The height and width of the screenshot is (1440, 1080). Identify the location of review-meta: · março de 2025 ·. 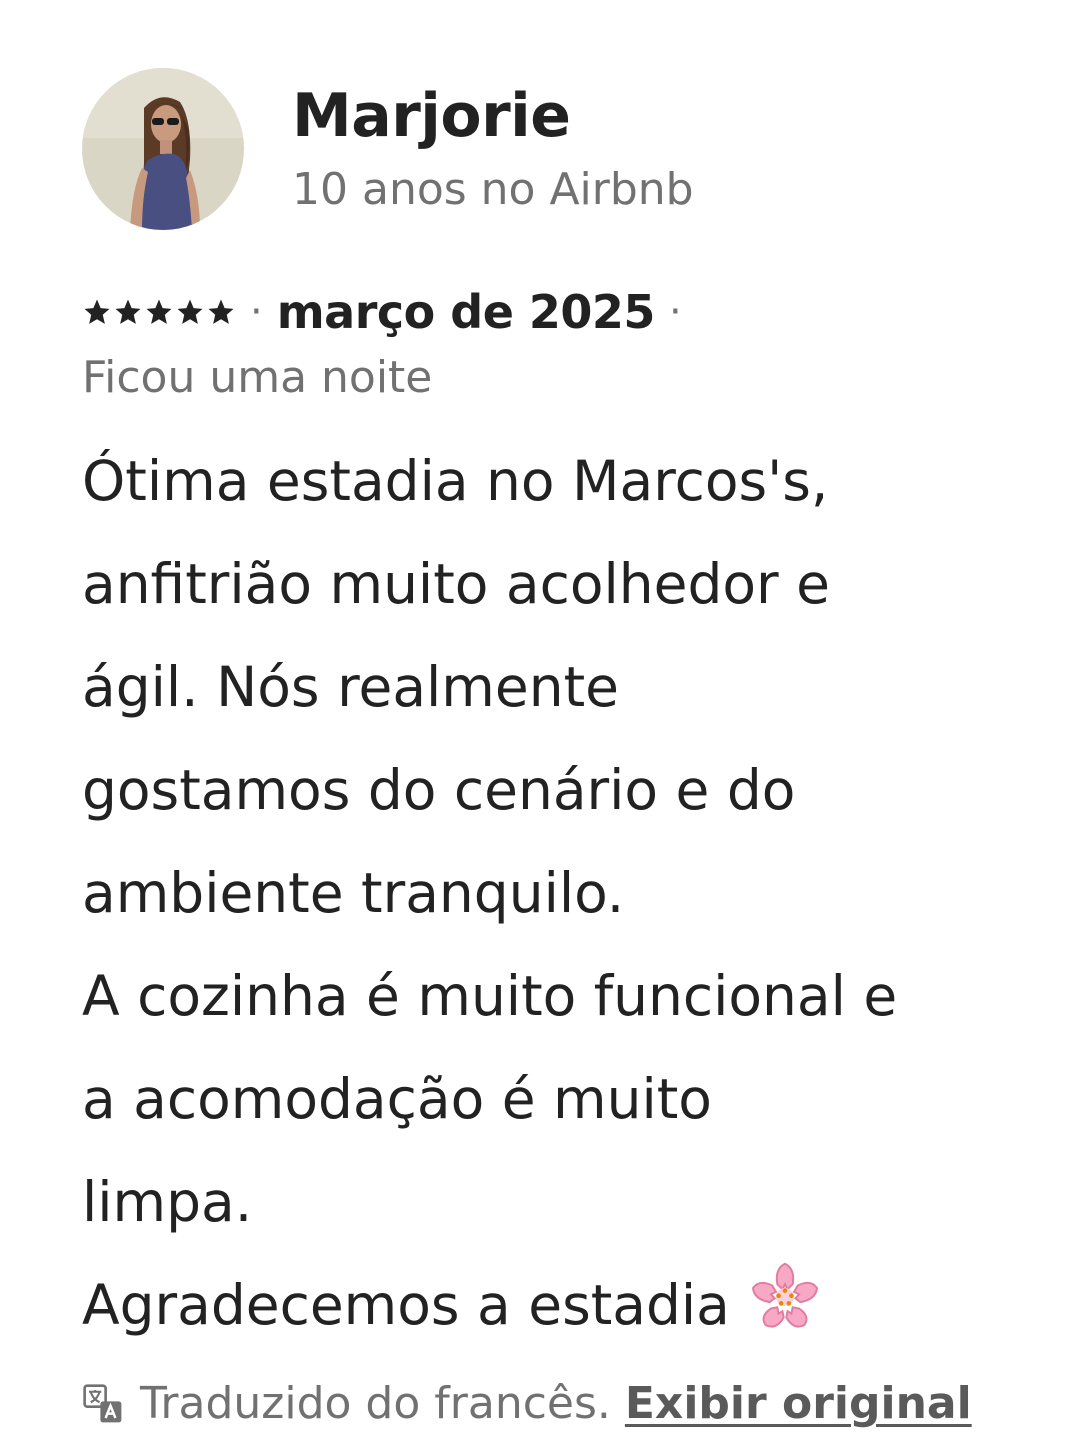
(562, 312).